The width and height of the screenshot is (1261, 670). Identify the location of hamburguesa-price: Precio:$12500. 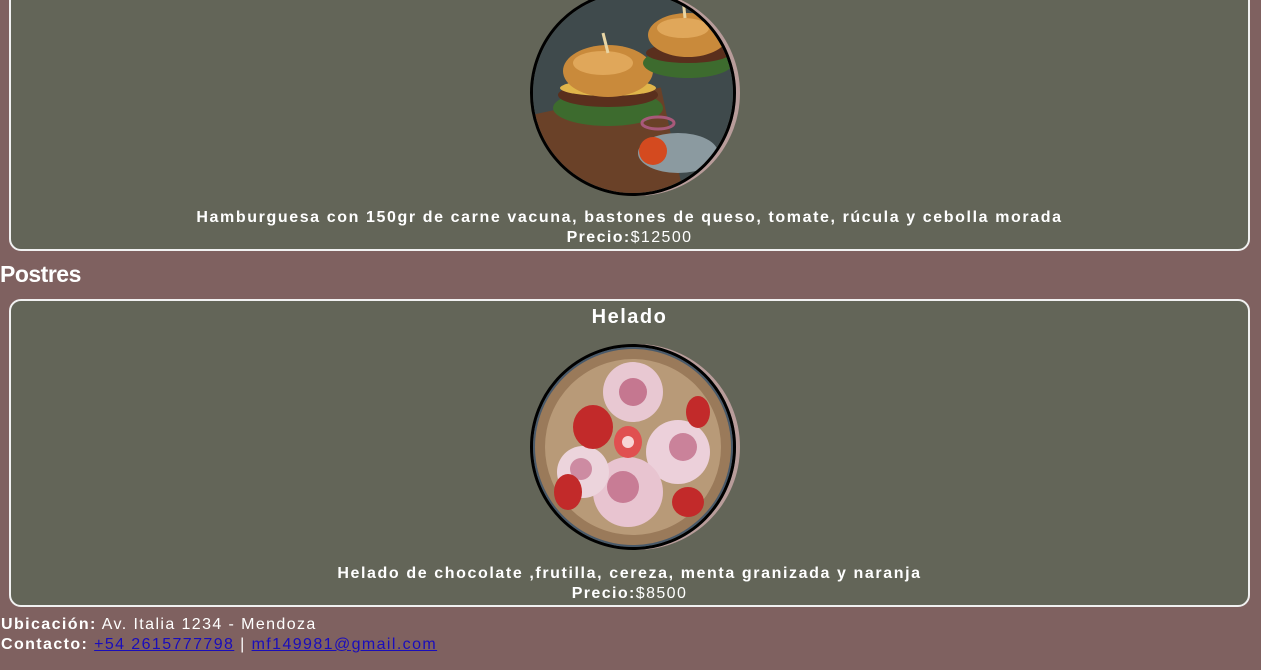
(629, 238).